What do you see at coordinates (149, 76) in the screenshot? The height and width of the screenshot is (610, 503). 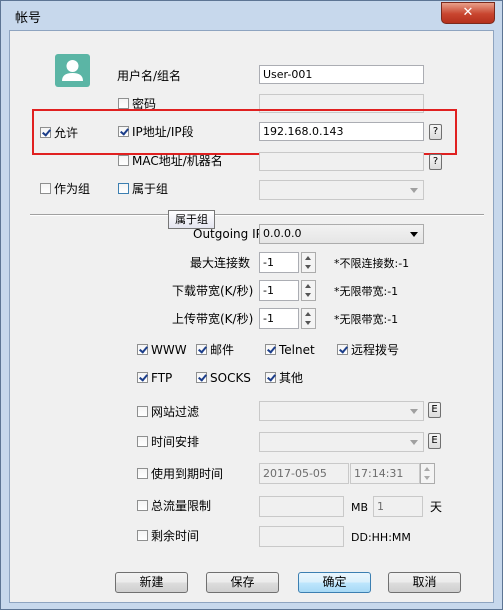 I see `username-label: 用户名/组名` at bounding box center [149, 76].